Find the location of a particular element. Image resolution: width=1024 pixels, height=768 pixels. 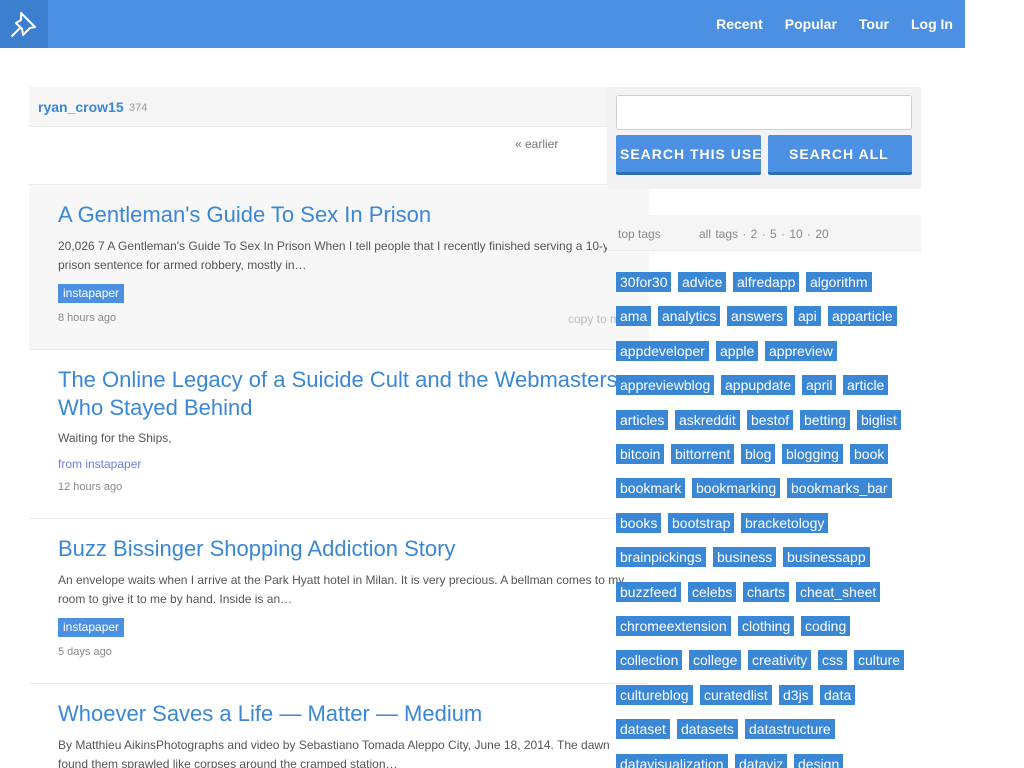

tag-link: design is located at coordinates (819, 760).